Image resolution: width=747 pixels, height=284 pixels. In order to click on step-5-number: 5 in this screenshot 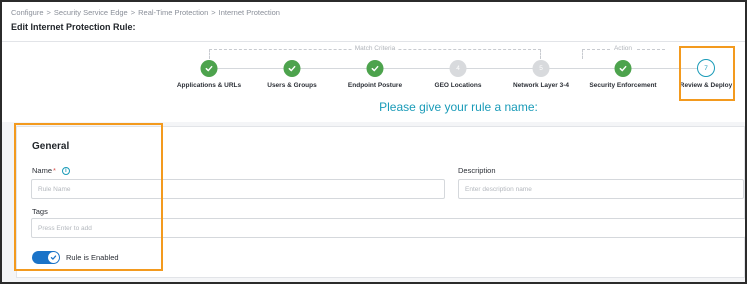, I will do `click(541, 68)`.